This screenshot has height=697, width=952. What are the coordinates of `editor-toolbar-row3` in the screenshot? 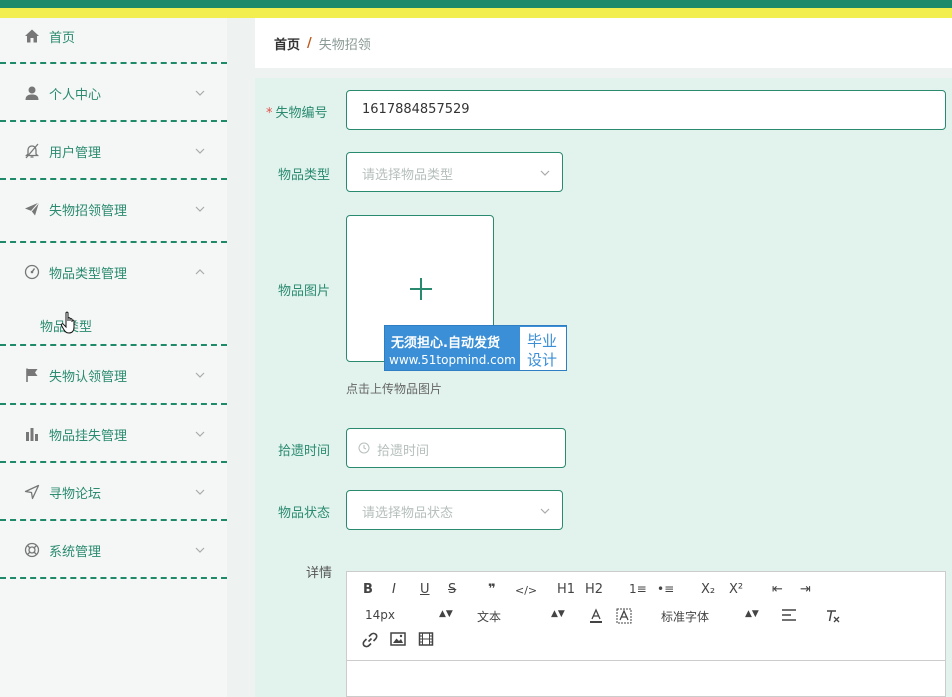 It's located at (646, 644).